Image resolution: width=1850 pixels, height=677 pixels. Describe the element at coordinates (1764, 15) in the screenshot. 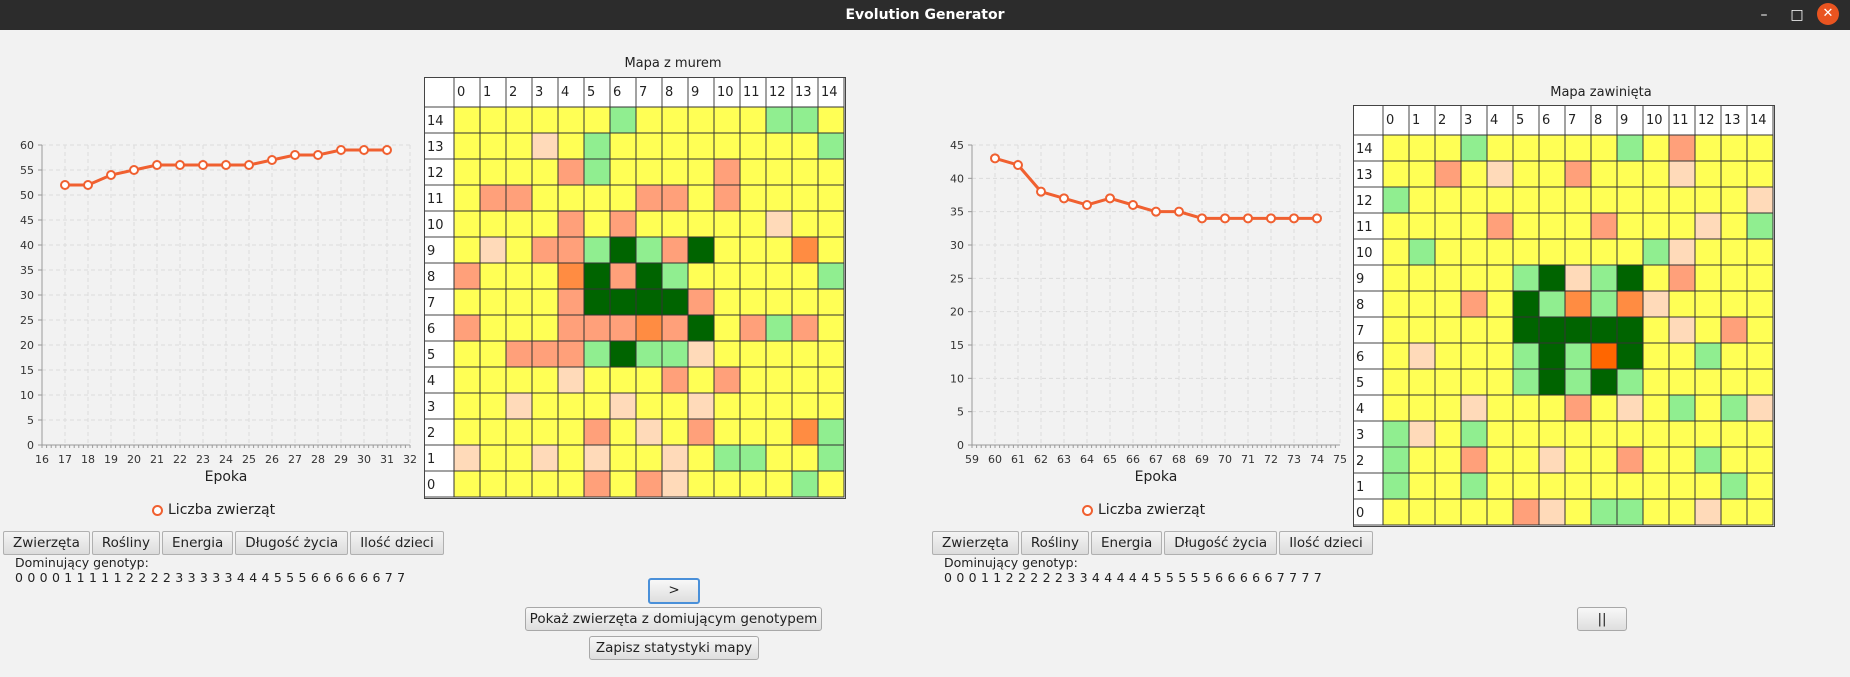

I see `minimize-icon: –` at that location.